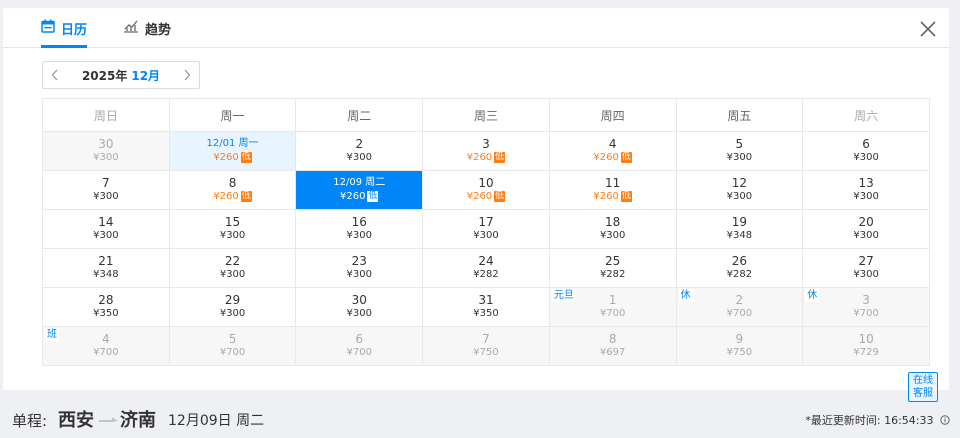 This screenshot has height=438, width=960. Describe the element at coordinates (866, 151) in the screenshot. I see `calendar-day-cell: 6 ¥300` at that location.